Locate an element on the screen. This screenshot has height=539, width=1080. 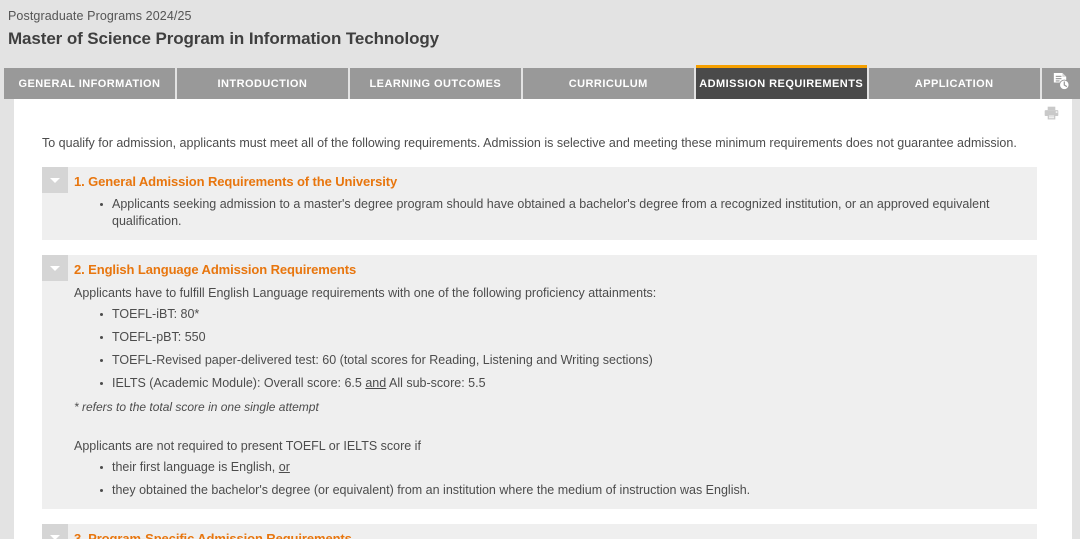
tab-label: APPLICATION is located at coordinates (954, 83).